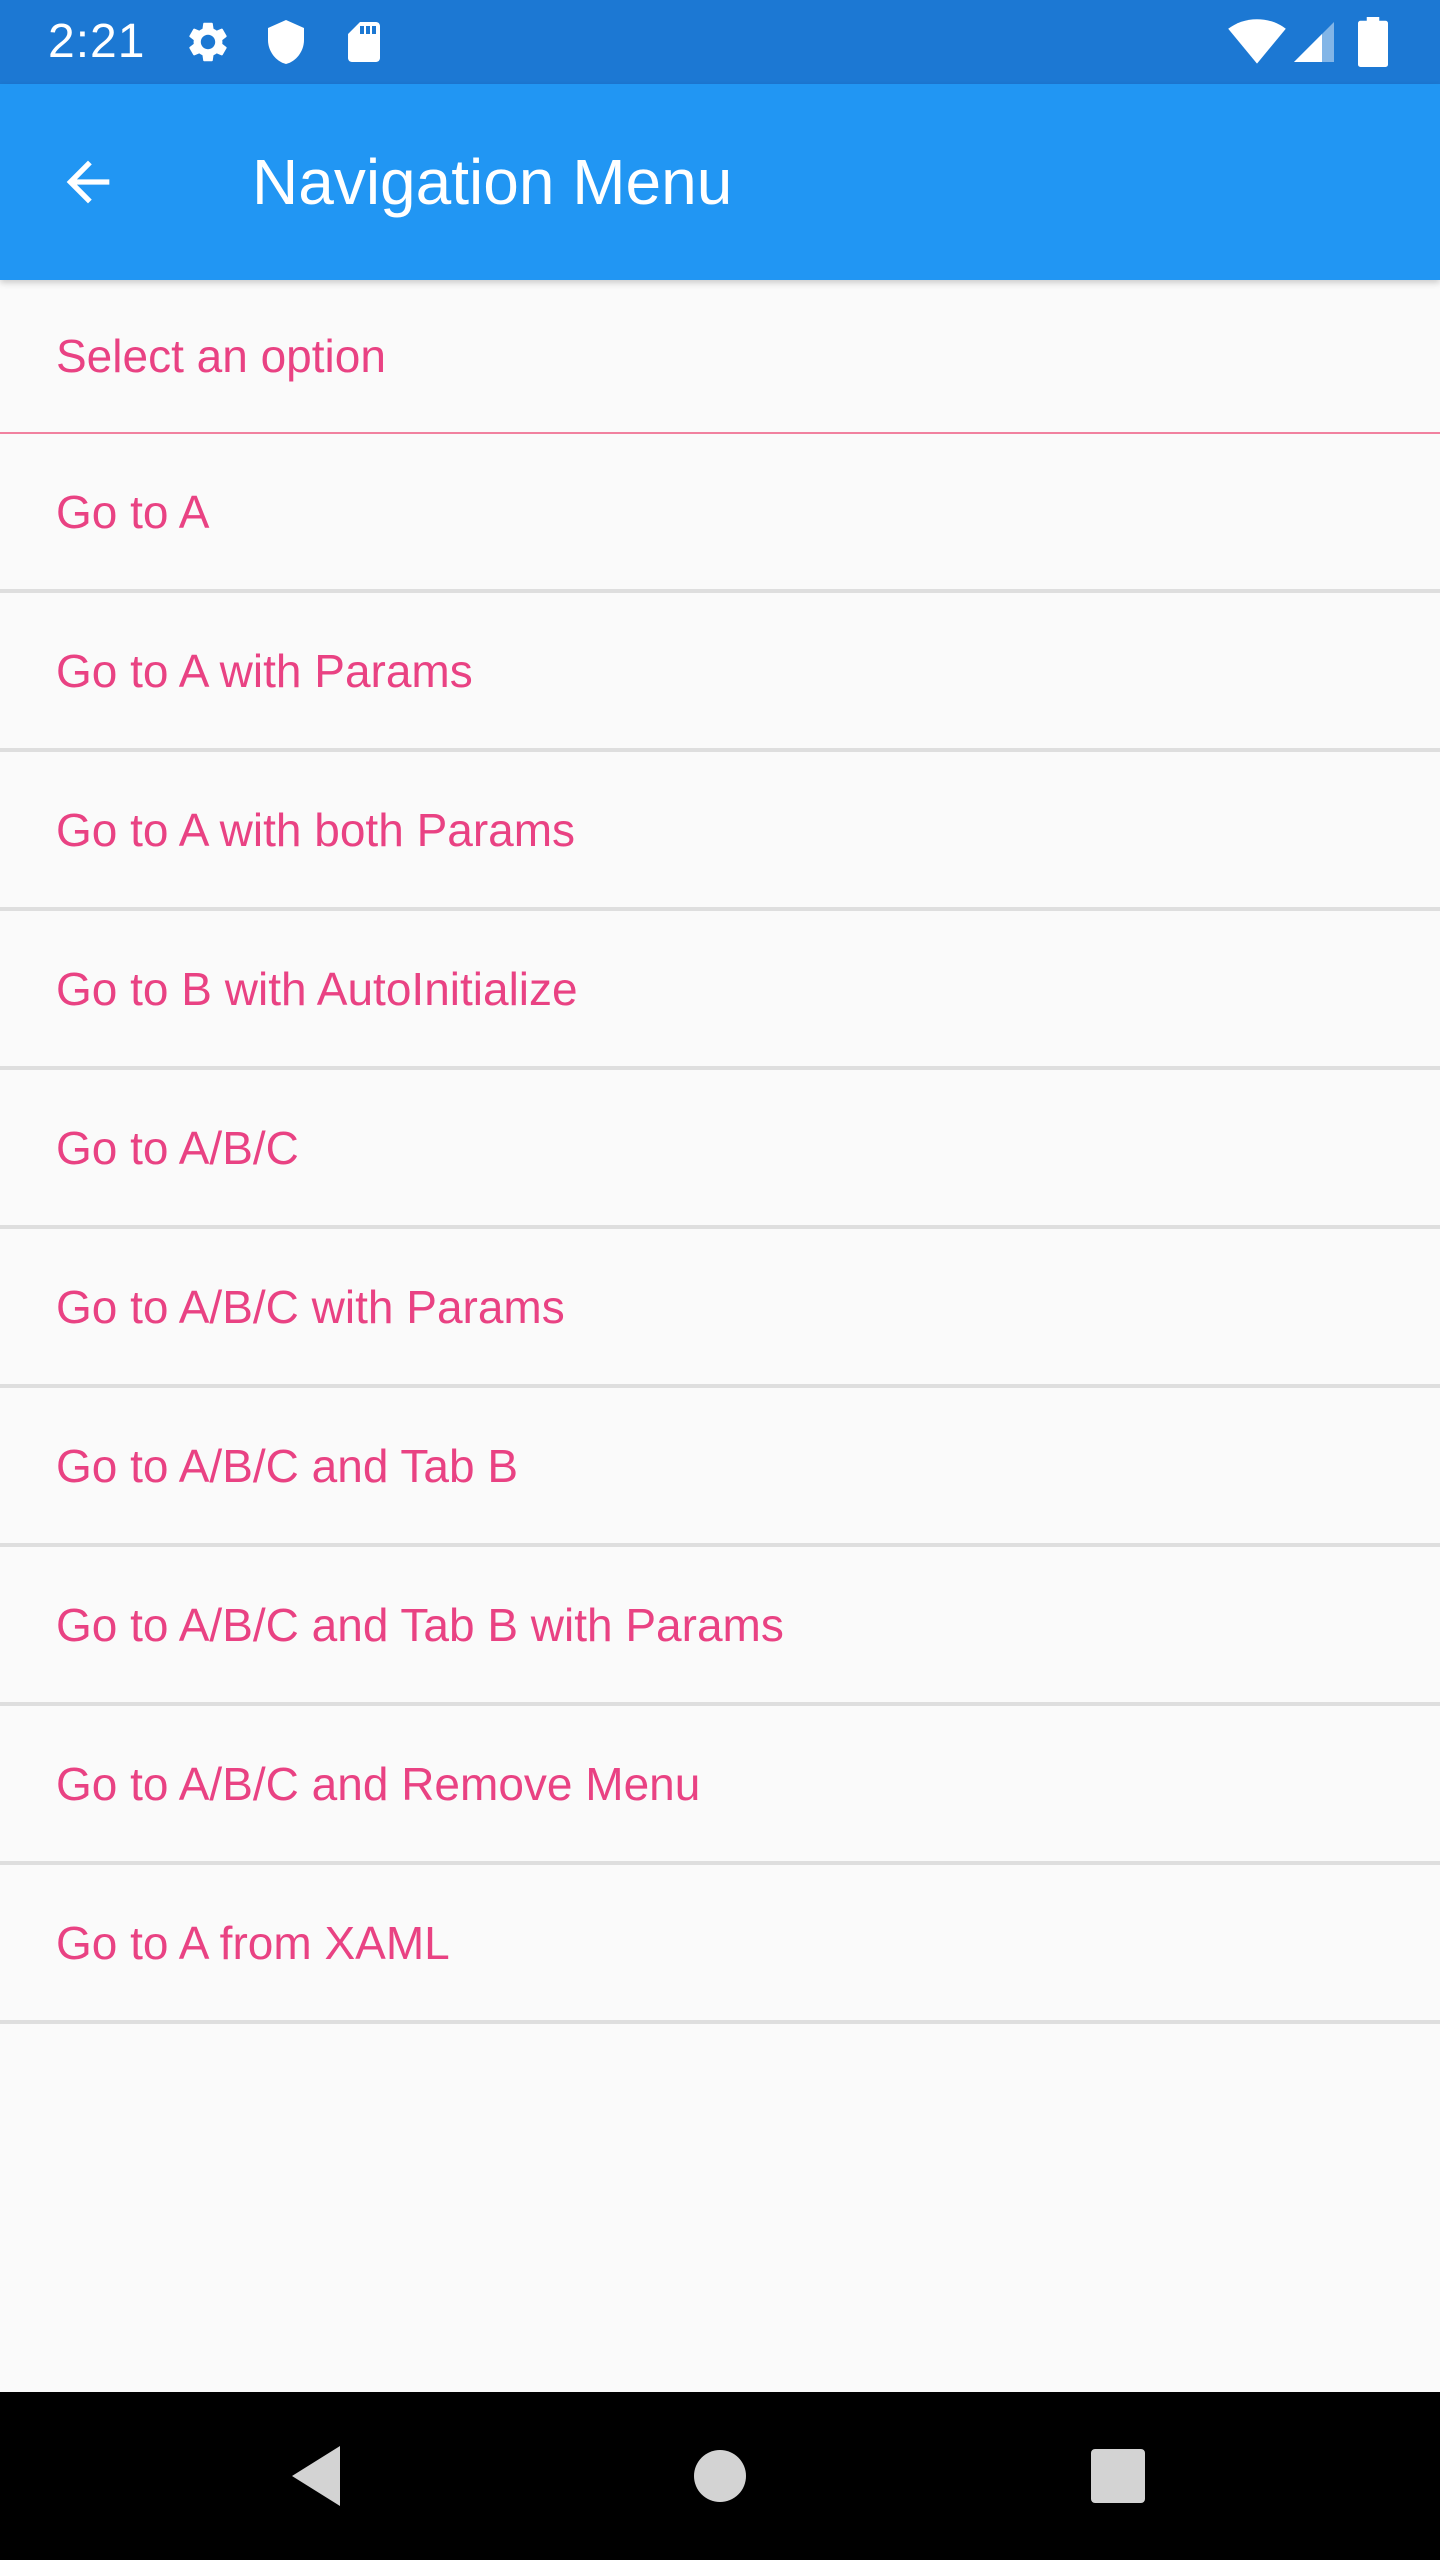  I want to click on home-circle-icon, so click(720, 2476).